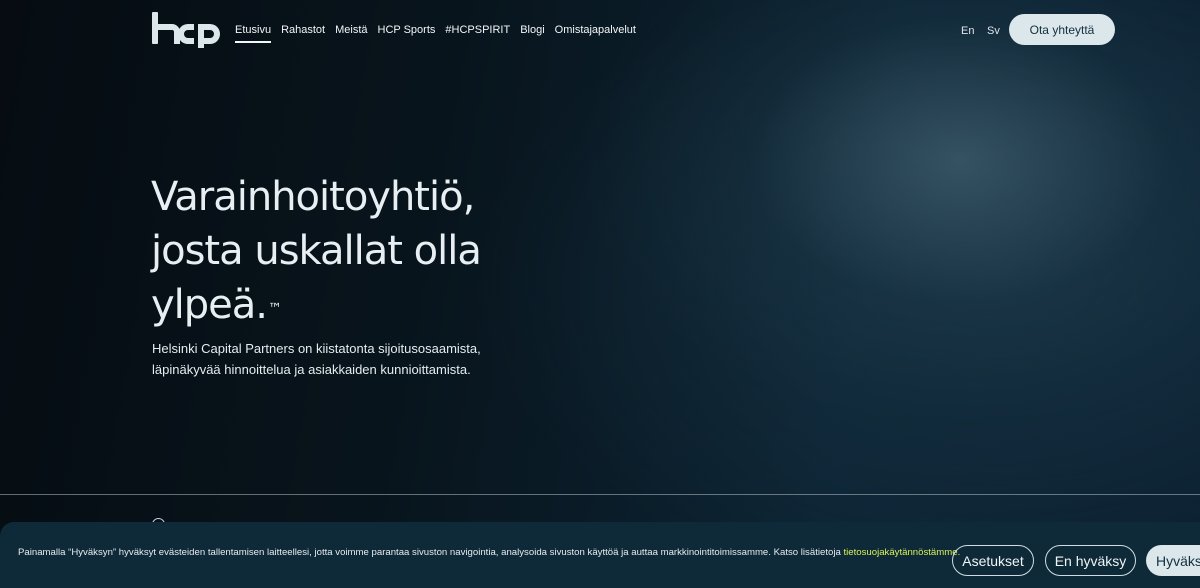 The image size is (1200, 588). Describe the element at coordinates (993, 31) in the screenshot. I see `language-sv-link: Sv` at that location.